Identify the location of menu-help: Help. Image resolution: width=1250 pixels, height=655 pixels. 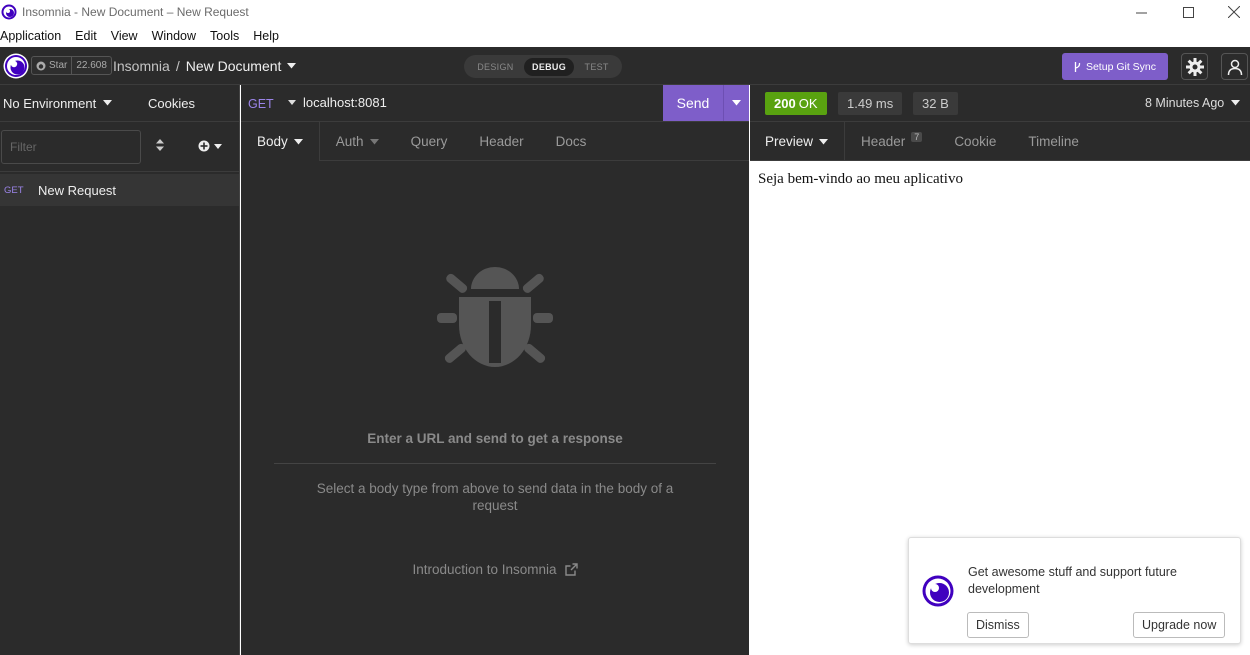
(266, 36).